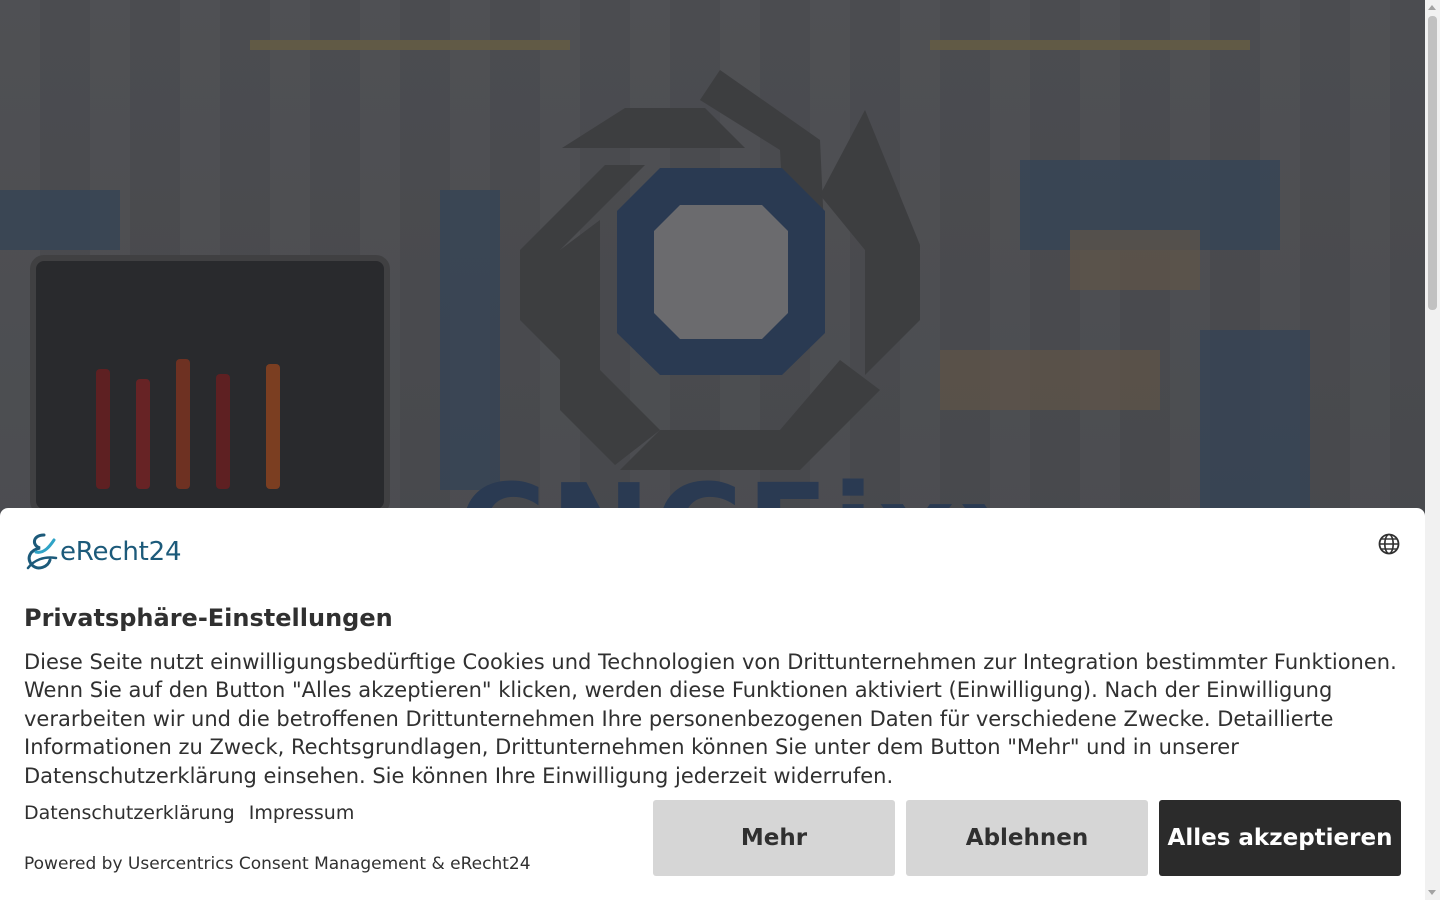 This screenshot has height=900, width=1440. Describe the element at coordinates (774, 838) in the screenshot. I see `more-button: Mehr` at that location.